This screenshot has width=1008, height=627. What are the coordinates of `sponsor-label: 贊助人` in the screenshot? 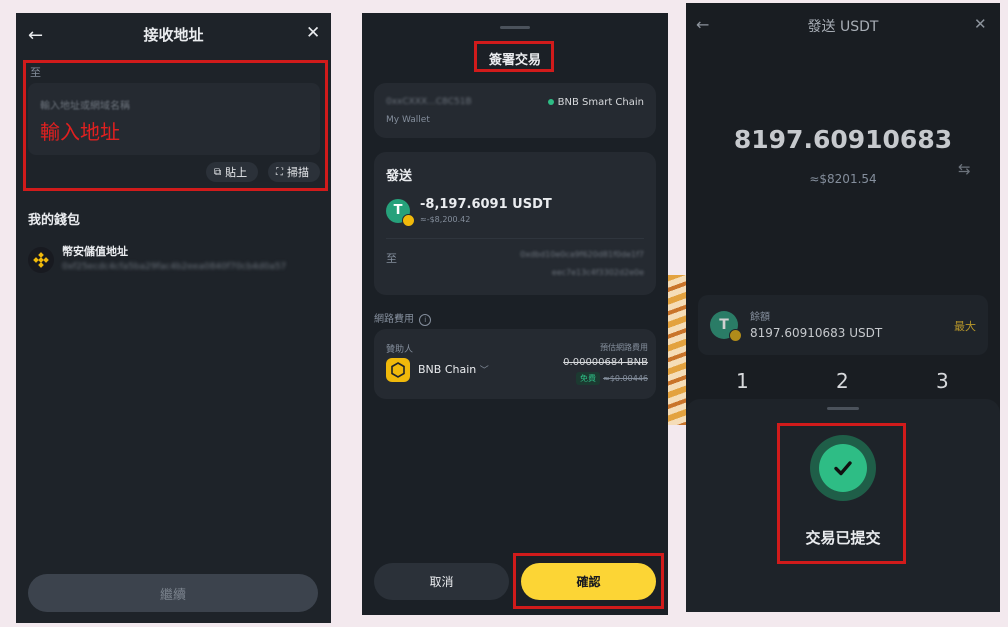 It's located at (400, 350).